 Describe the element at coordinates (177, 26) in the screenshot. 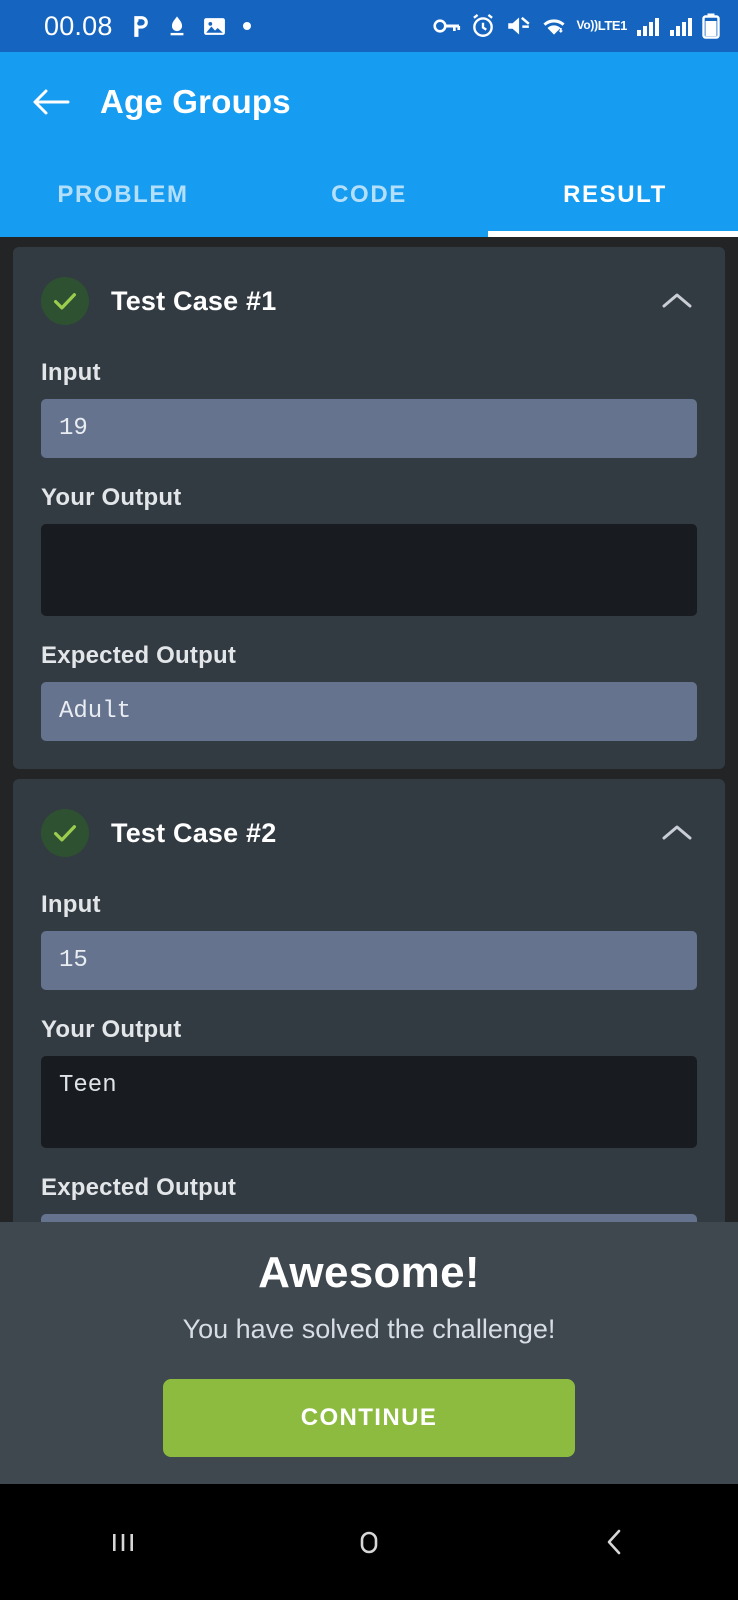

I see `download-manager-icon` at that location.